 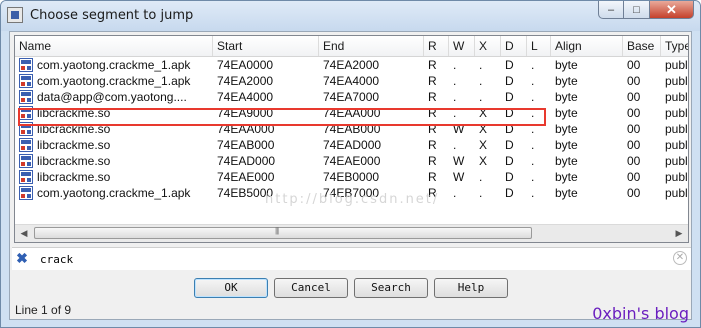 I want to click on minimize-icon: –, so click(x=611, y=9).